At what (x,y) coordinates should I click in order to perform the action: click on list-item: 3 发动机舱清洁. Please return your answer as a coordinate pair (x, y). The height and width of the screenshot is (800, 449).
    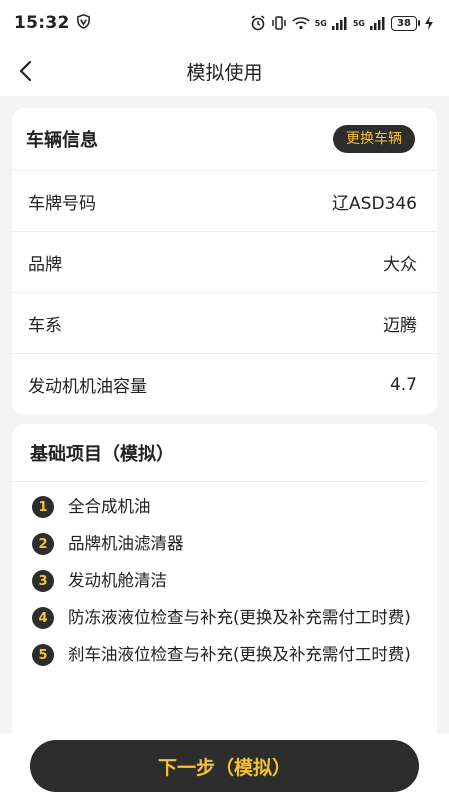
    Looking at the image, I should click on (227, 580).